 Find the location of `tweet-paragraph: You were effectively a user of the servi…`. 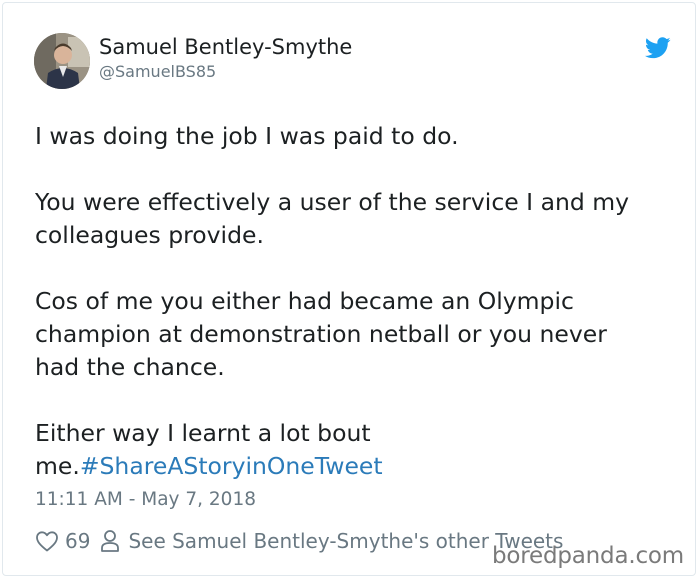

tweet-paragraph: You were effectively a user of the servi… is located at coordinates (355, 219).